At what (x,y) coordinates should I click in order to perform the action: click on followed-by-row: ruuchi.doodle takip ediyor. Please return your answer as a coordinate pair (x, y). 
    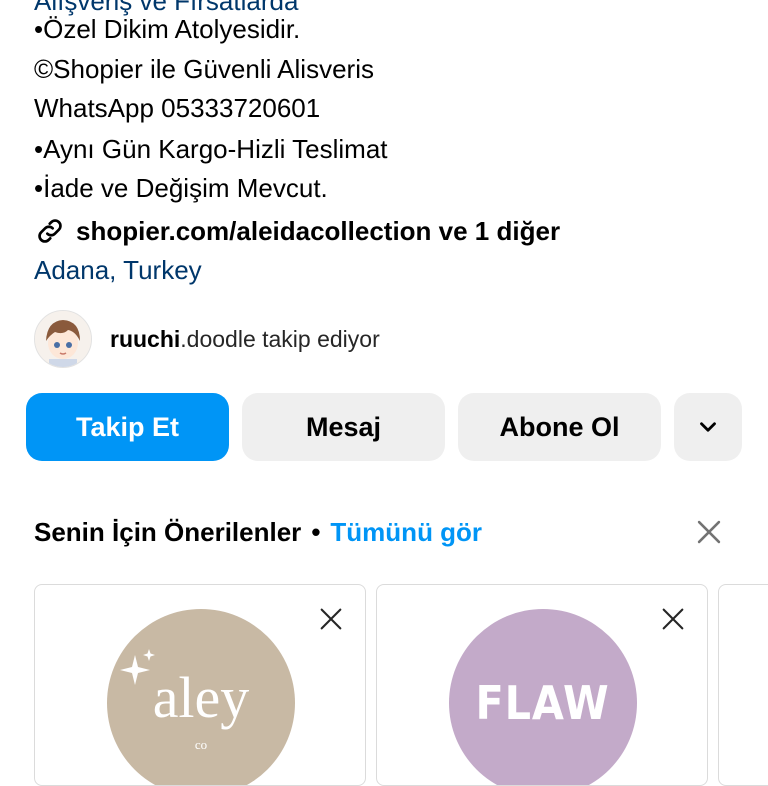
    Looking at the image, I should click on (207, 339).